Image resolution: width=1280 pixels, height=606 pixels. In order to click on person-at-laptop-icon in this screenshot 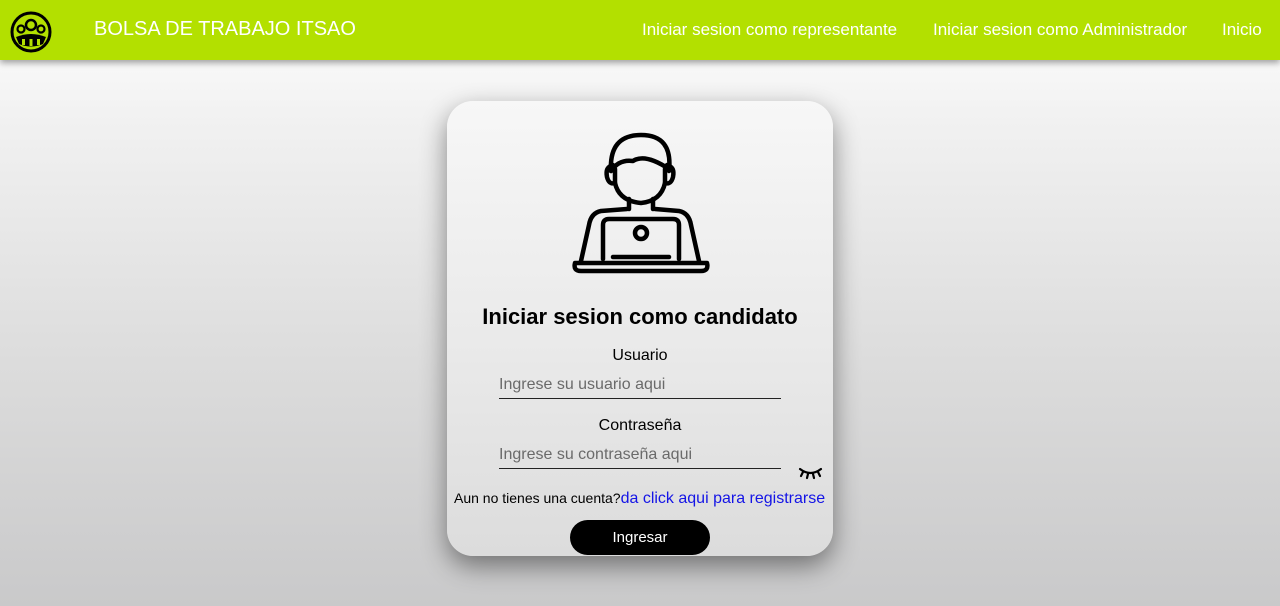, I will do `click(641, 203)`.